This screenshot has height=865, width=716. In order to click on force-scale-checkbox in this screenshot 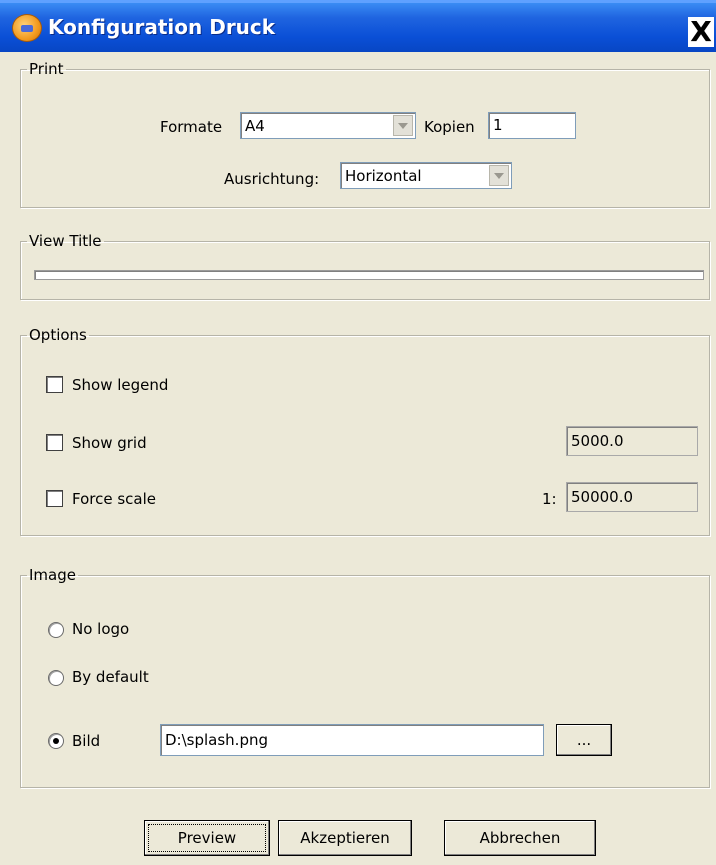, I will do `click(54, 498)`.